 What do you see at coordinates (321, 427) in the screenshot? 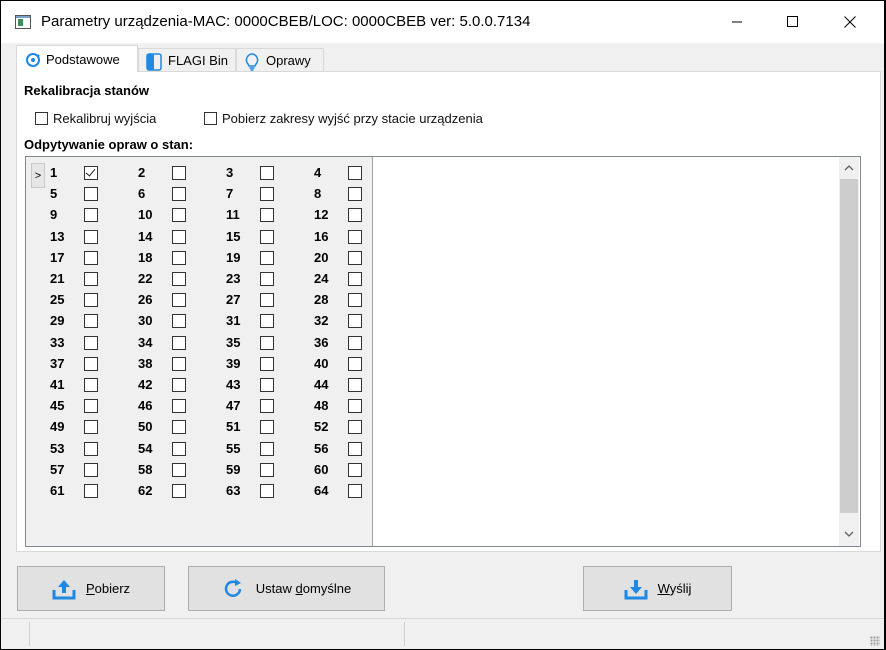
I see `lamp-number: 52` at bounding box center [321, 427].